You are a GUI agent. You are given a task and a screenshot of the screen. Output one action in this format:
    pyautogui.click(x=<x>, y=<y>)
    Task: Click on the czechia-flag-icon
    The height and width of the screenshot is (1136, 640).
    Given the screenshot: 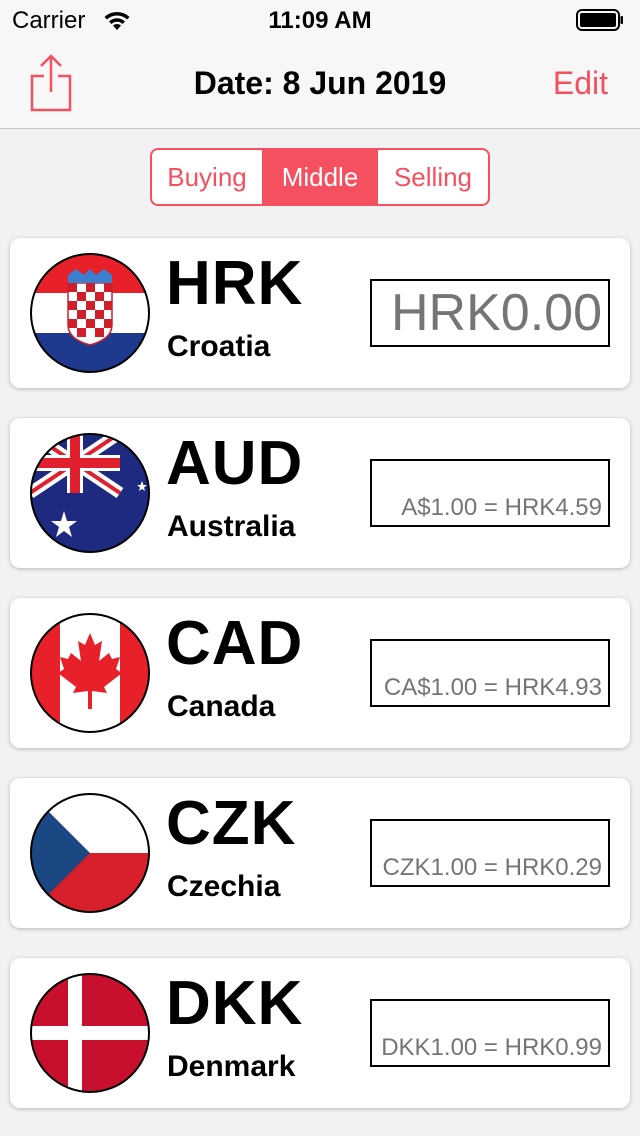 What is the action you would take?
    pyautogui.click(x=90, y=853)
    